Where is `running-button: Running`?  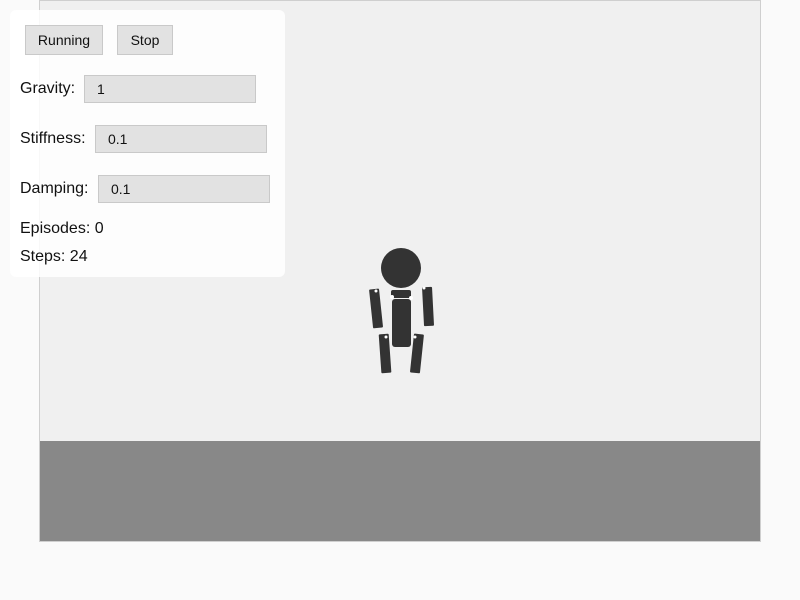
running-button: Running is located at coordinates (64, 40).